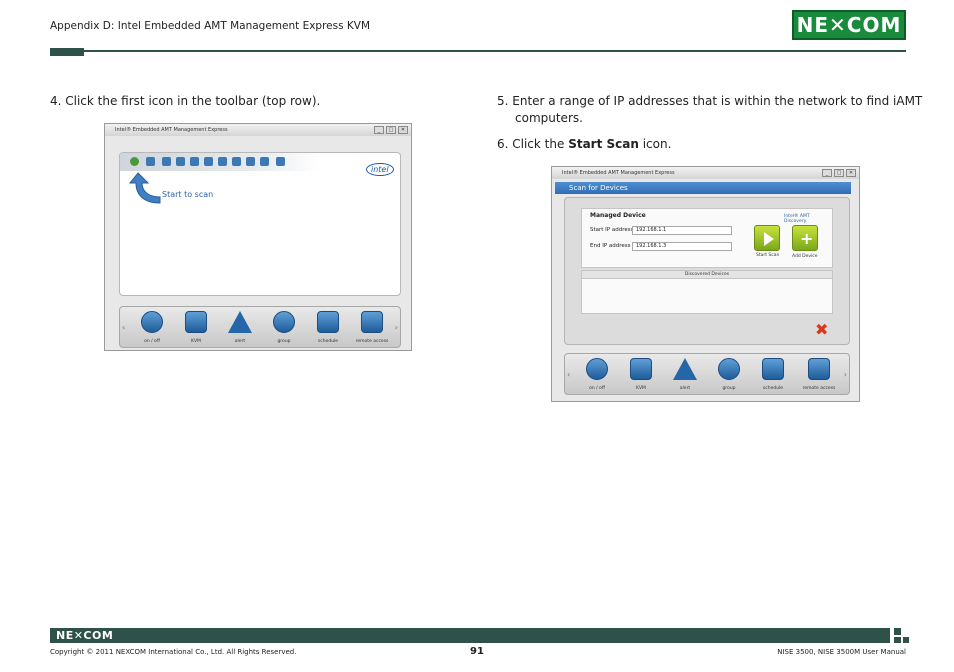 The height and width of the screenshot is (672, 954). Describe the element at coordinates (380, 169) in the screenshot. I see `intel-logo: intel` at that location.